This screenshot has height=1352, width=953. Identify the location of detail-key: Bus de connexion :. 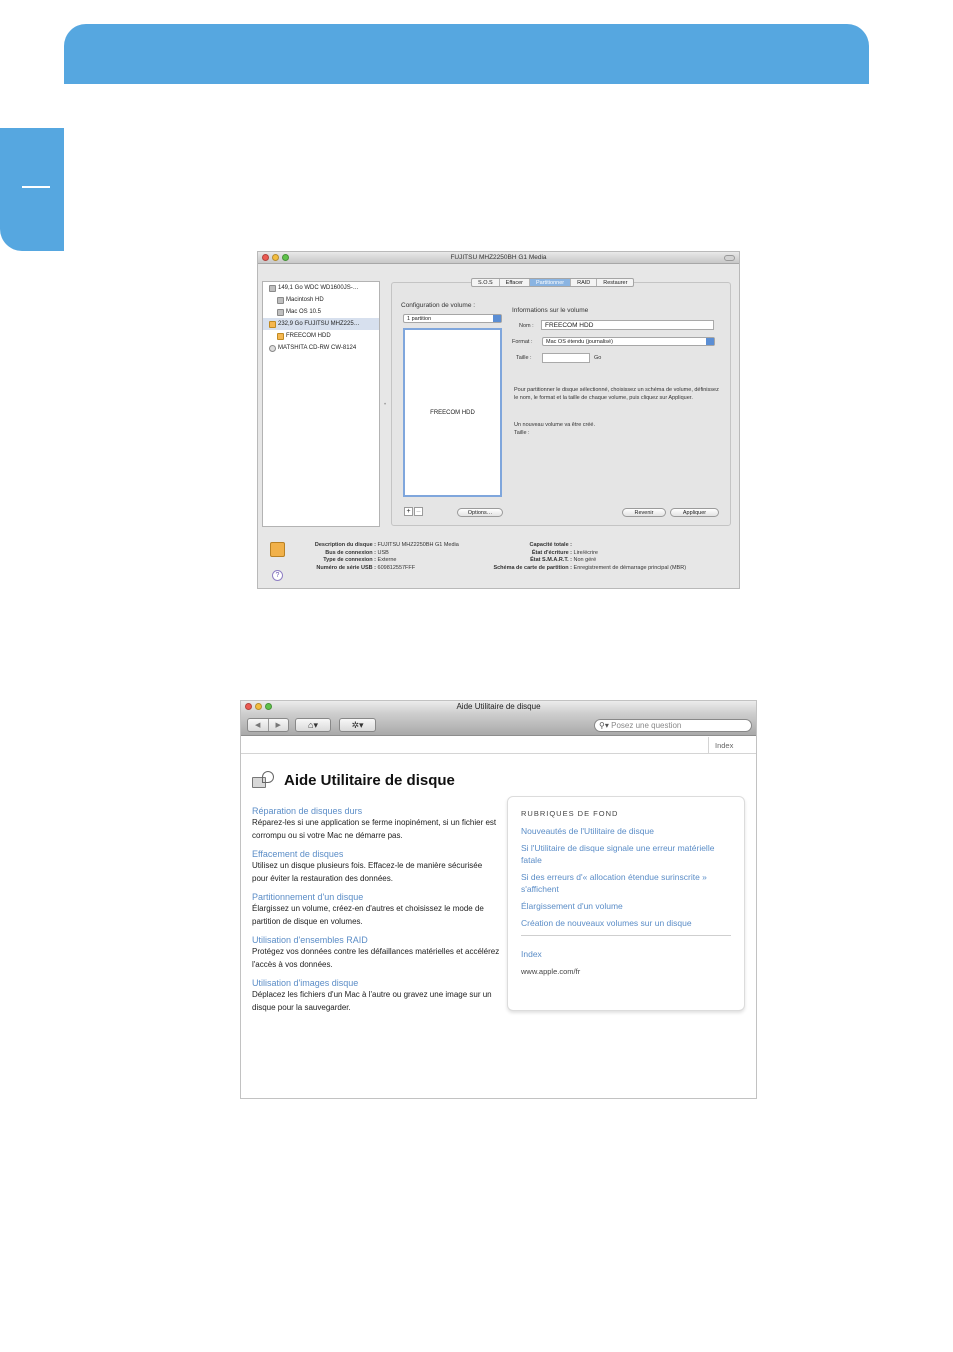
(350, 552).